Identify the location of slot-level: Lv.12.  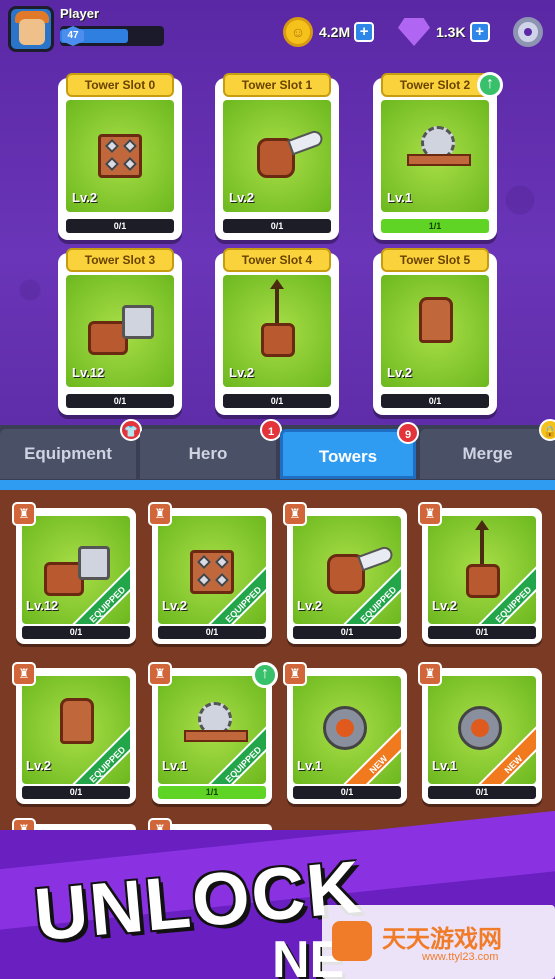
(88, 372).